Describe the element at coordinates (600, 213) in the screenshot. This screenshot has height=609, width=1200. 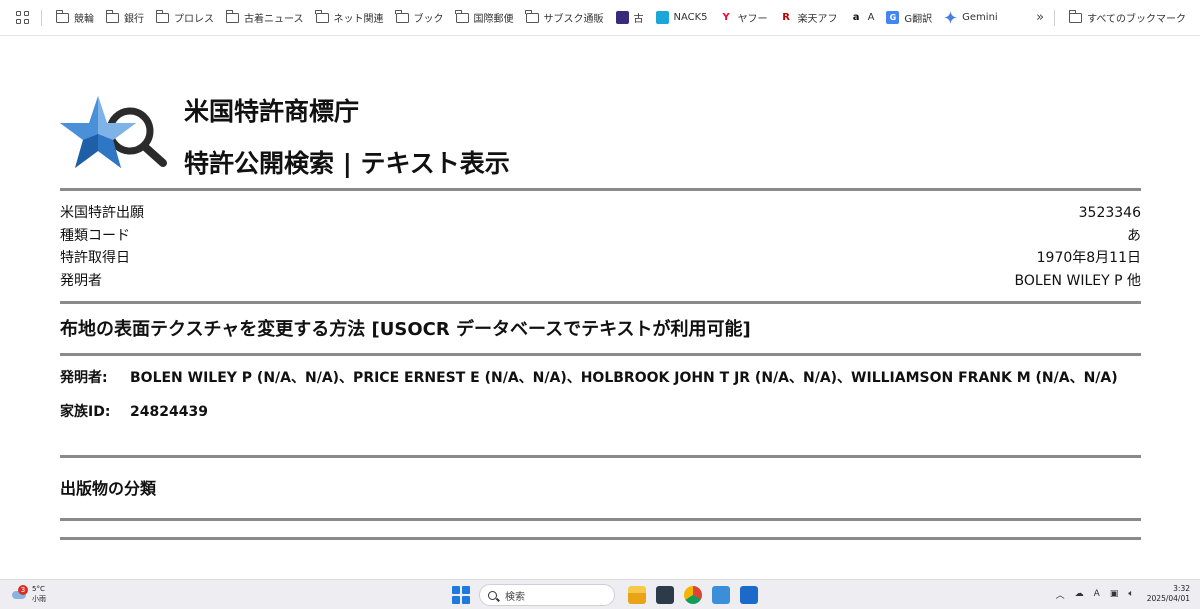
I see `meta-row-application: 米国特許出願 3523346` at that location.